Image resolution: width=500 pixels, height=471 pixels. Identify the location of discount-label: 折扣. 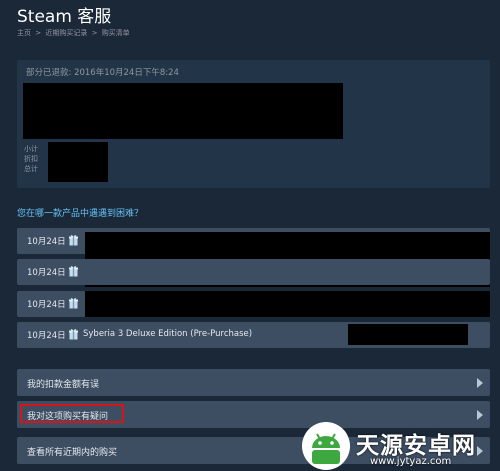
(31, 159).